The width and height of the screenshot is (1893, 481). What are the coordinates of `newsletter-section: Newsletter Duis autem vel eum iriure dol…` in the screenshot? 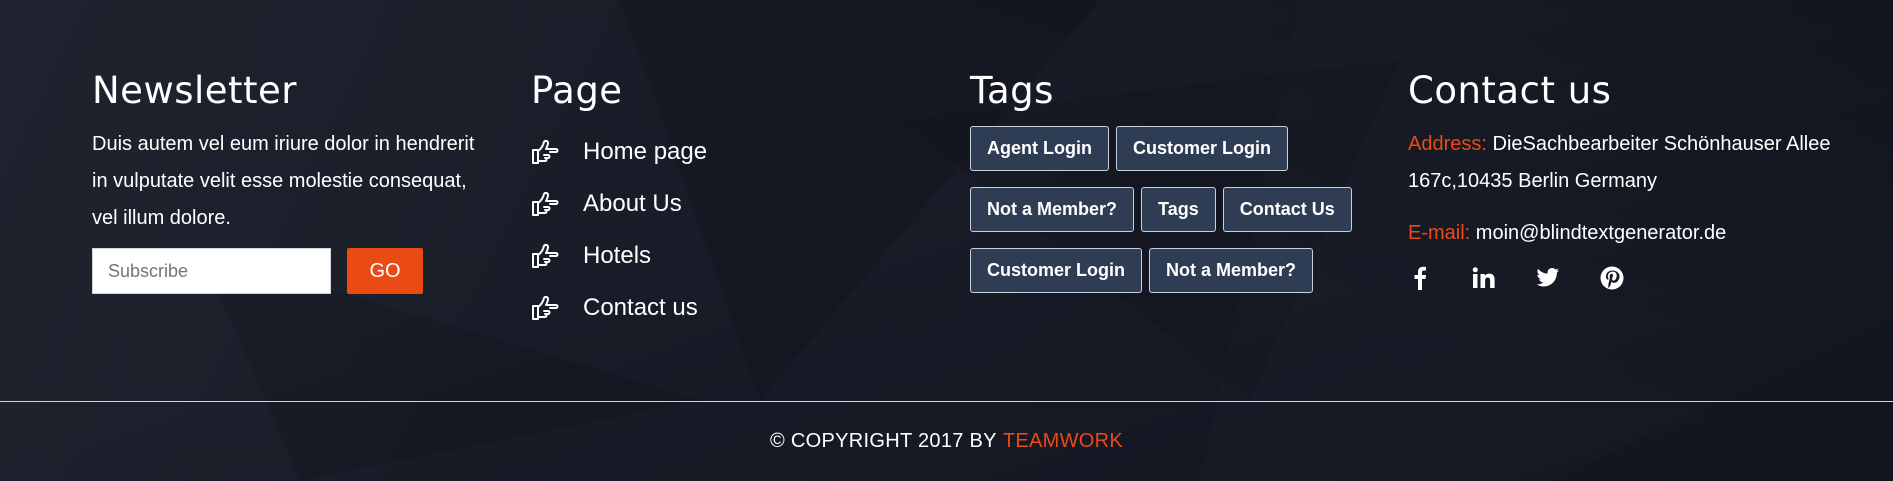 It's located at (292, 181).